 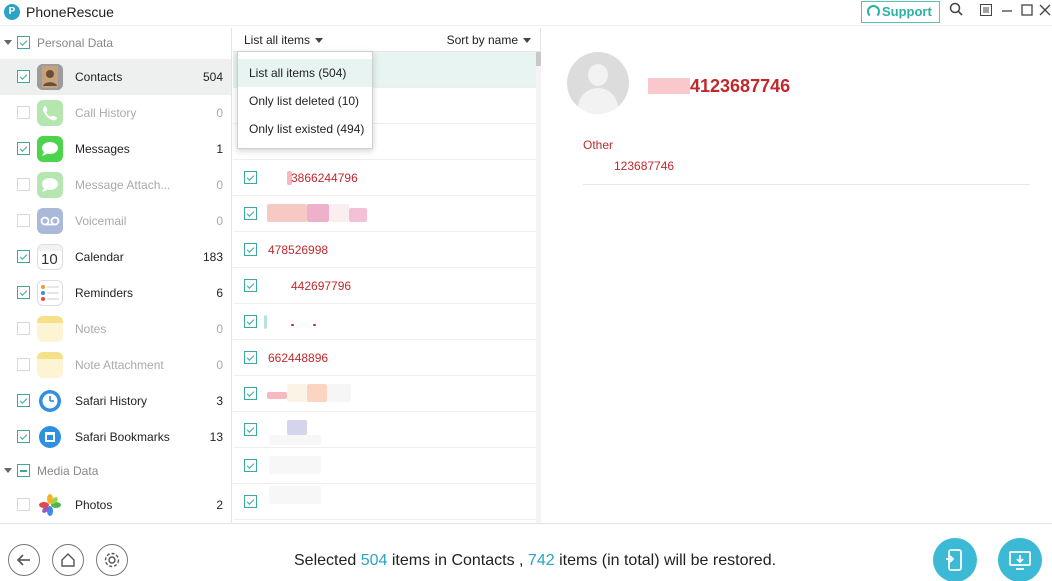 What do you see at coordinates (298, 358) in the screenshot?
I see `row-text: 662448896` at bounding box center [298, 358].